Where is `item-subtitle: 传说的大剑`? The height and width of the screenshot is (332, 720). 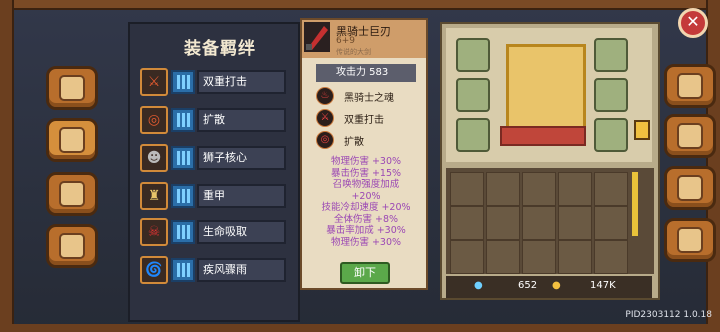
item-subtitle: 传说的大剑 is located at coordinates (353, 52).